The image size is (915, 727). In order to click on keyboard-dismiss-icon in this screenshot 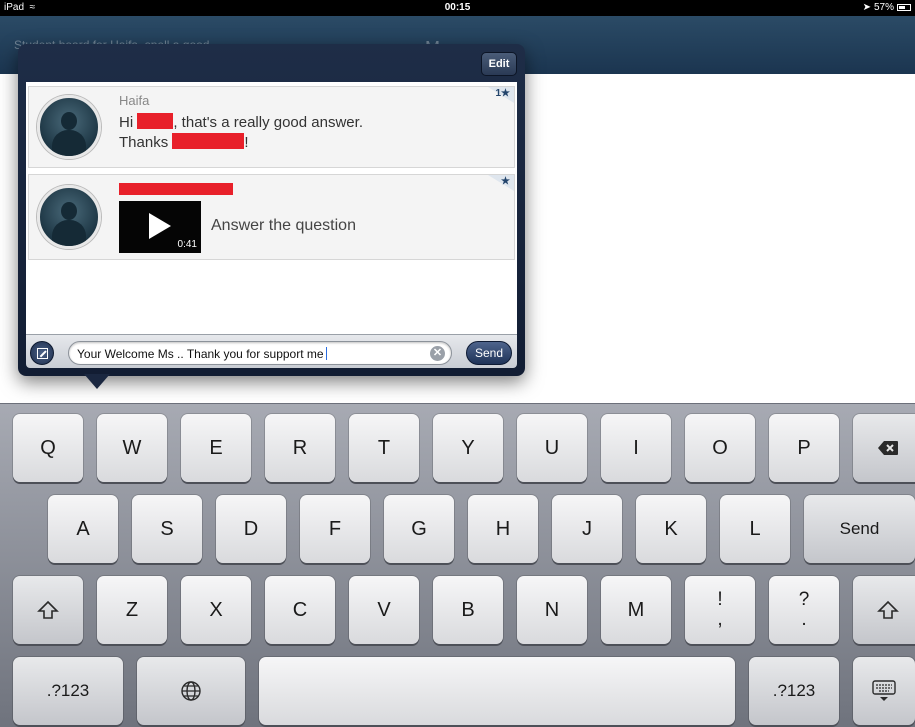, I will do `click(884, 690)`.